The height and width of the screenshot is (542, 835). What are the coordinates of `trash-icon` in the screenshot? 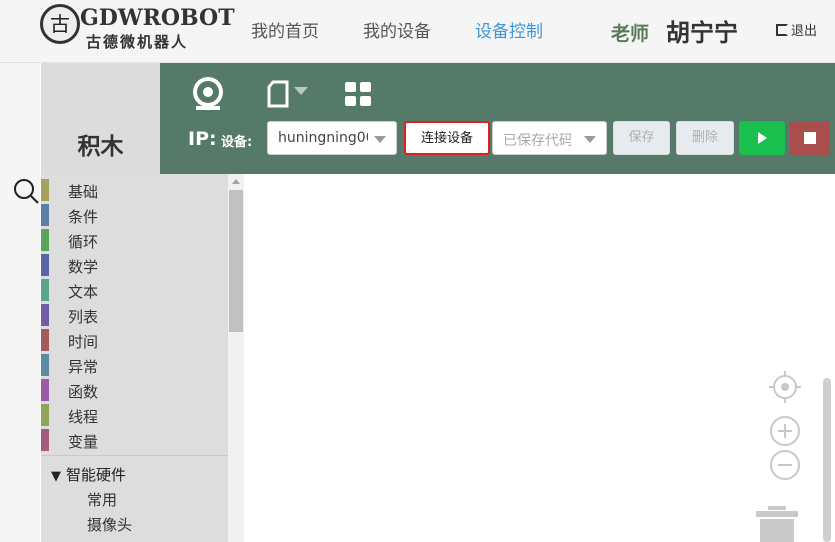 It's located at (777, 524).